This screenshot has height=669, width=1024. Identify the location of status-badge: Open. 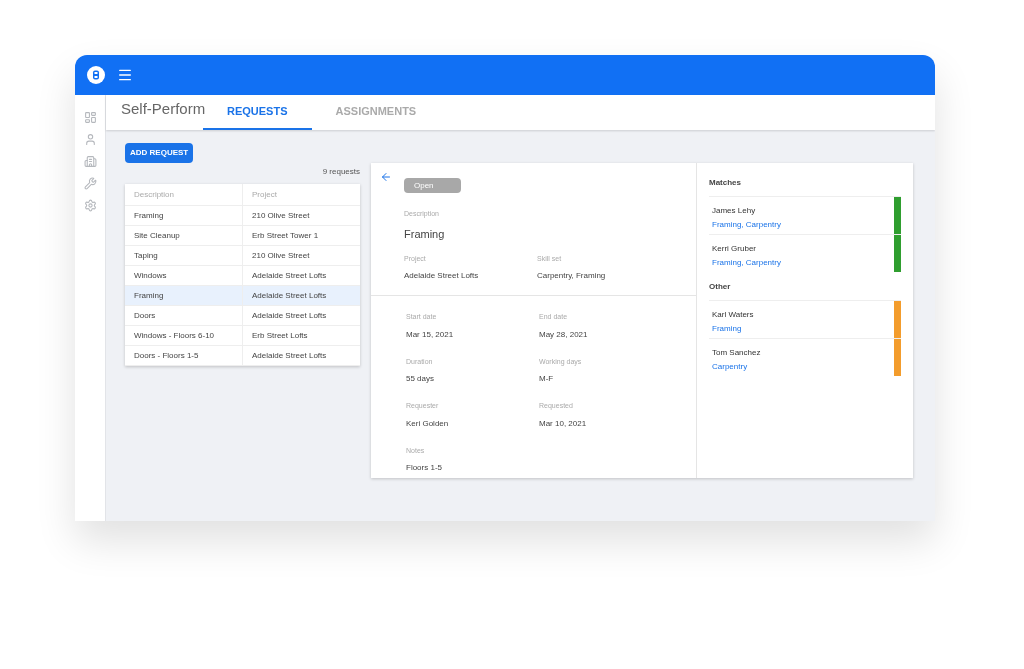
(432, 185).